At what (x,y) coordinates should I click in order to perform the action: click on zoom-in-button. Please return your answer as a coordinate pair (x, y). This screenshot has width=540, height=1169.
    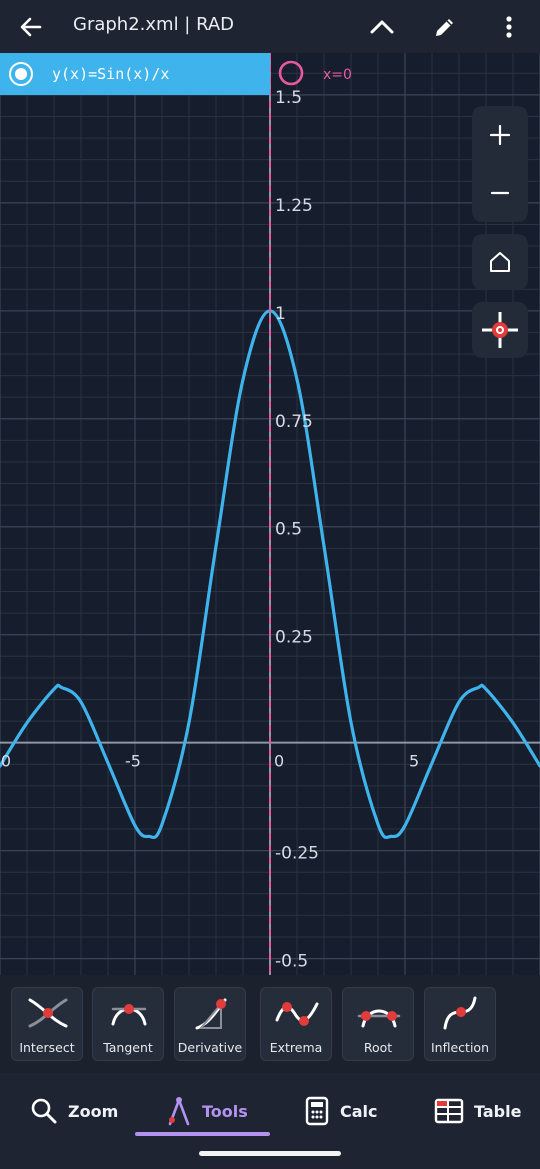
    Looking at the image, I should click on (500, 135).